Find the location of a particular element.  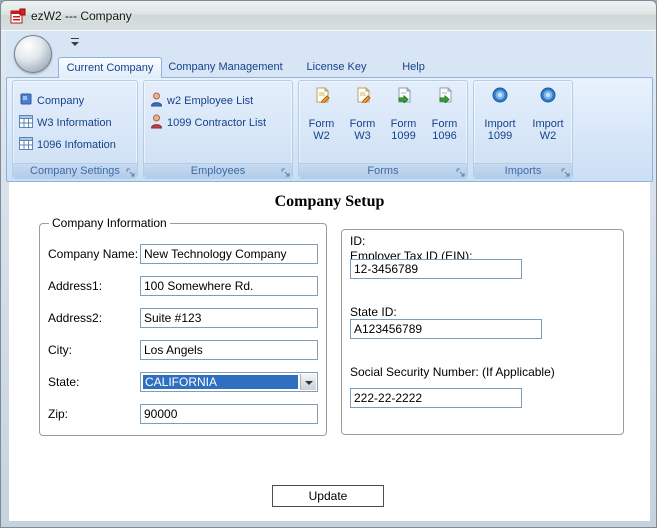

zip-label: Zip: is located at coordinates (58, 414).